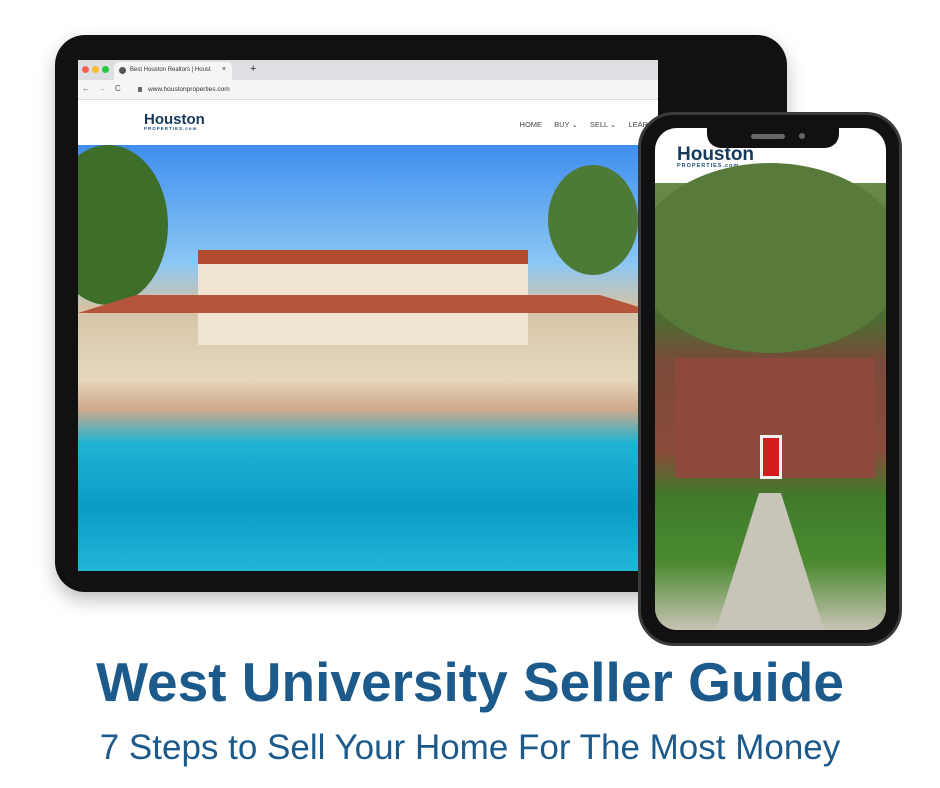 Image resolution: width=940 pixels, height=788 pixels. I want to click on walkway, so click(770, 561).